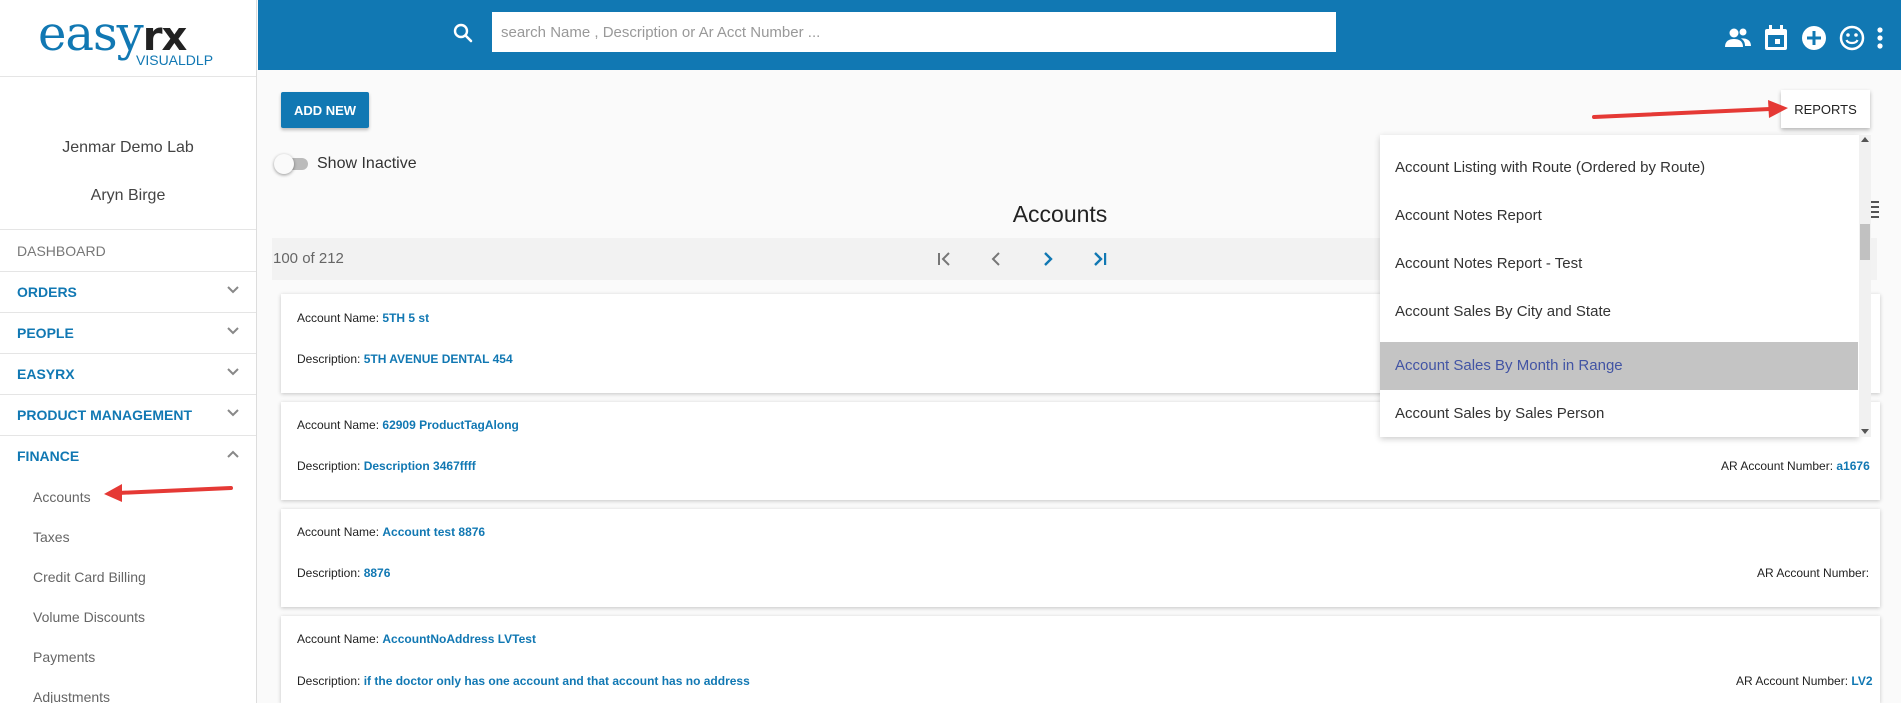 The image size is (1901, 703). What do you see at coordinates (1776, 38) in the screenshot?
I see `calendar-icon` at bounding box center [1776, 38].